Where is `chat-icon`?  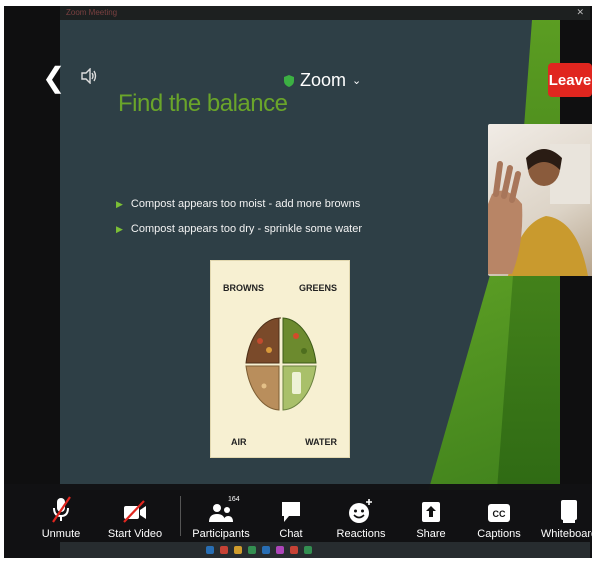 chat-icon is located at coordinates (291, 512).